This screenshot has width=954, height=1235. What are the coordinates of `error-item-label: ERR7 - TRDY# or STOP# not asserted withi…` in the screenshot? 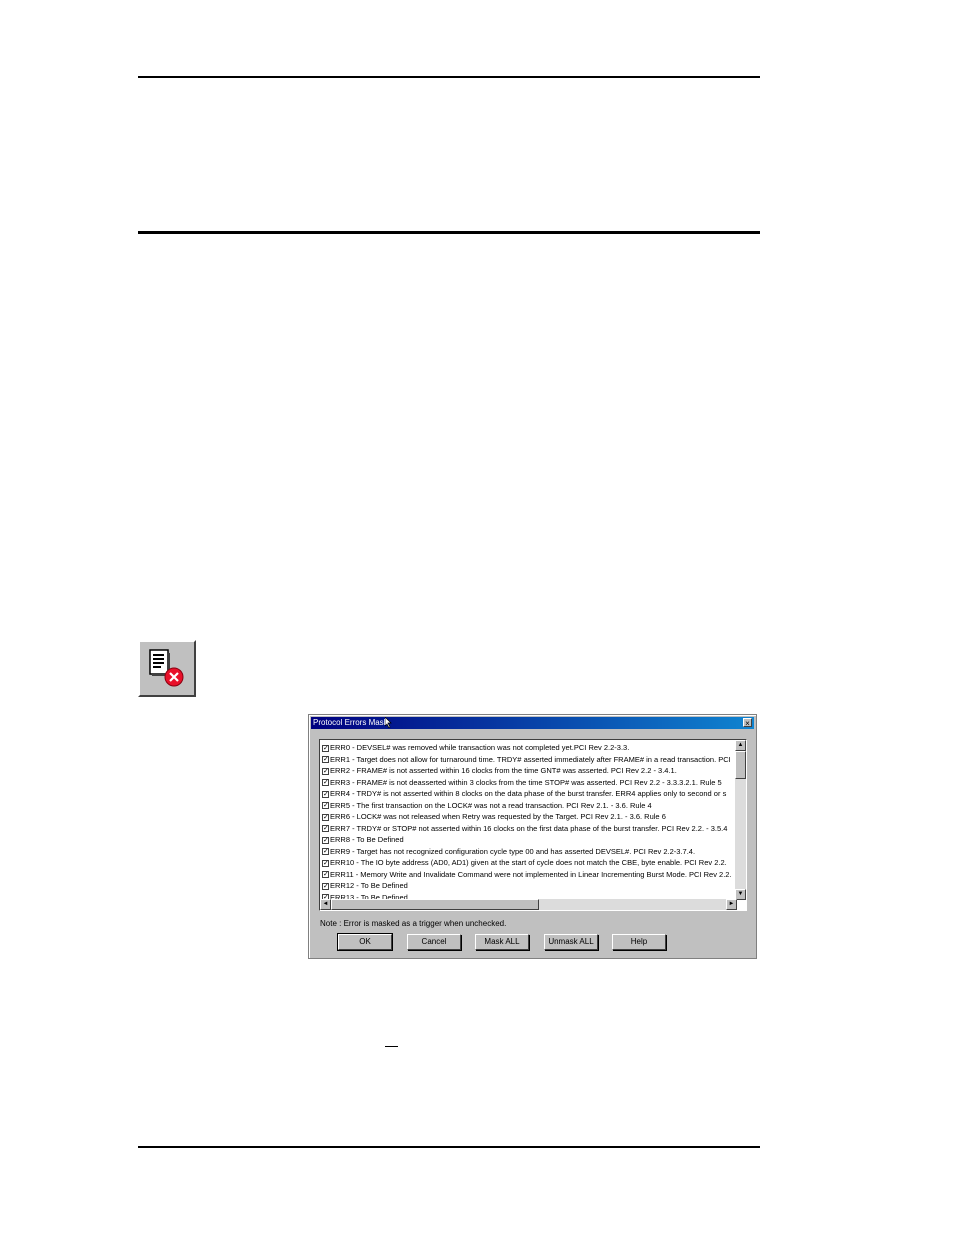 It's located at (529, 828).